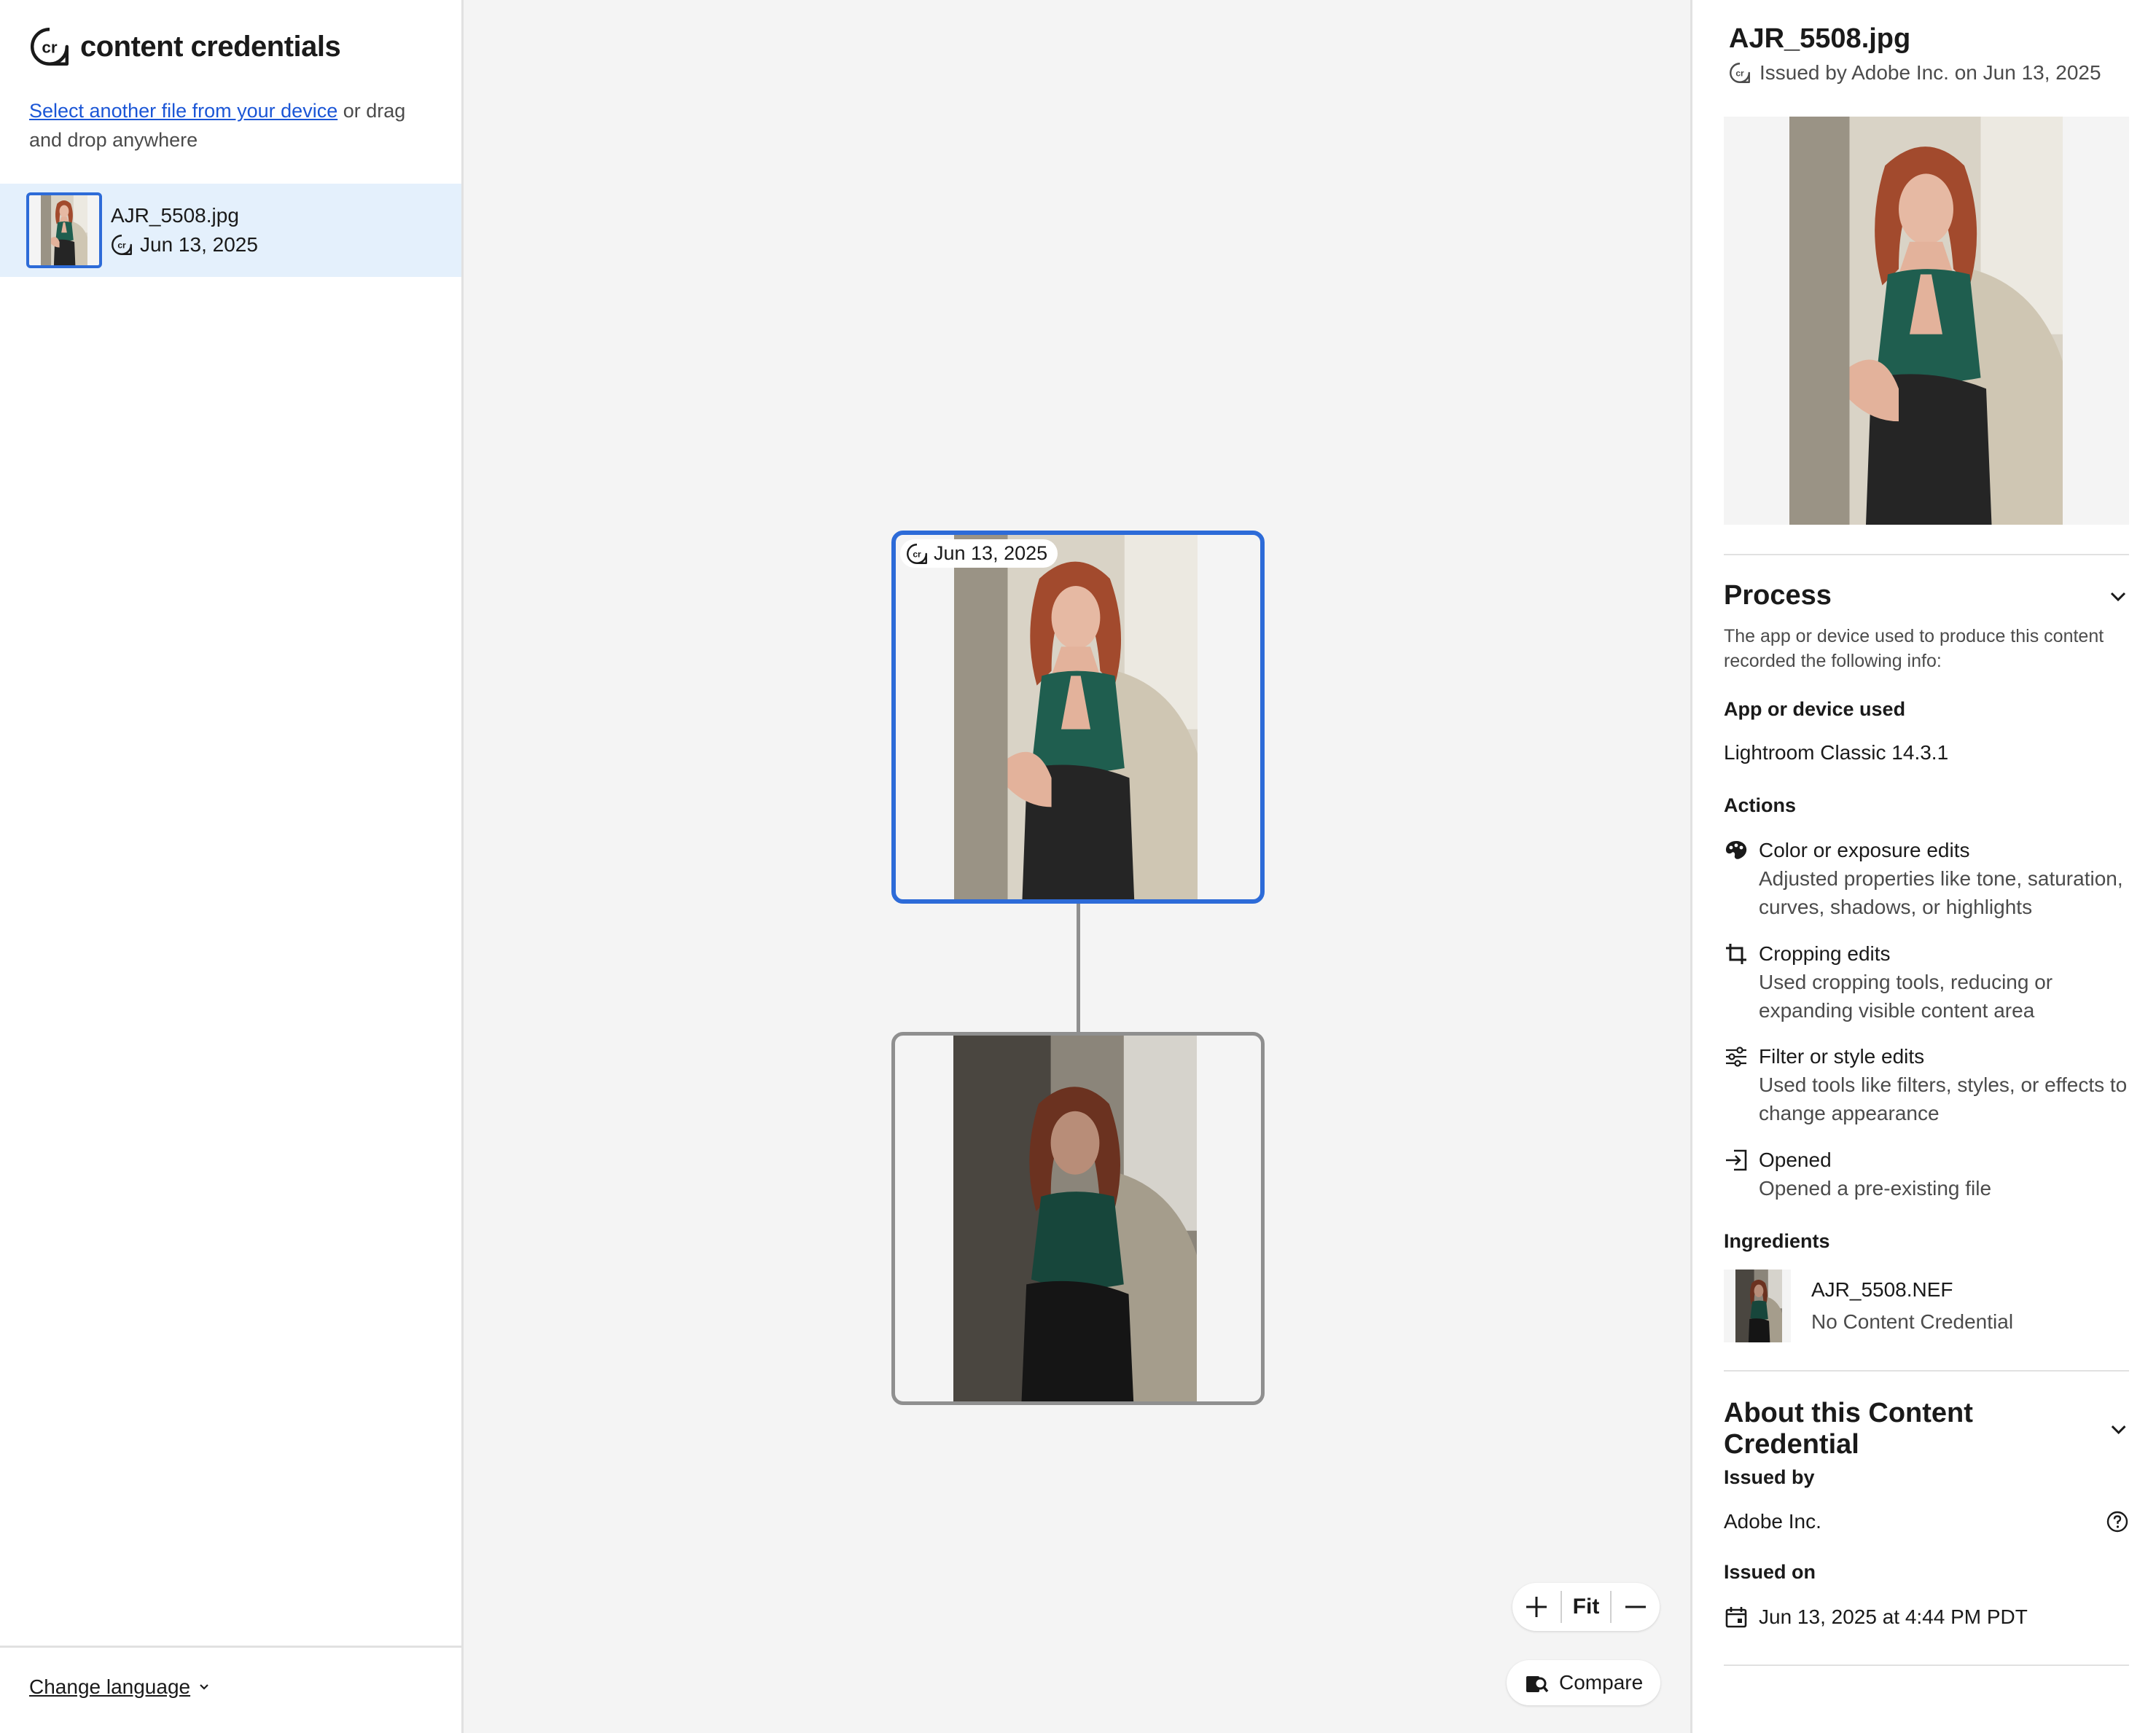 Image resolution: width=2156 pixels, height=1733 pixels. What do you see at coordinates (1820, 38) in the screenshot?
I see `panel-title: AJR_5508.jpg` at bounding box center [1820, 38].